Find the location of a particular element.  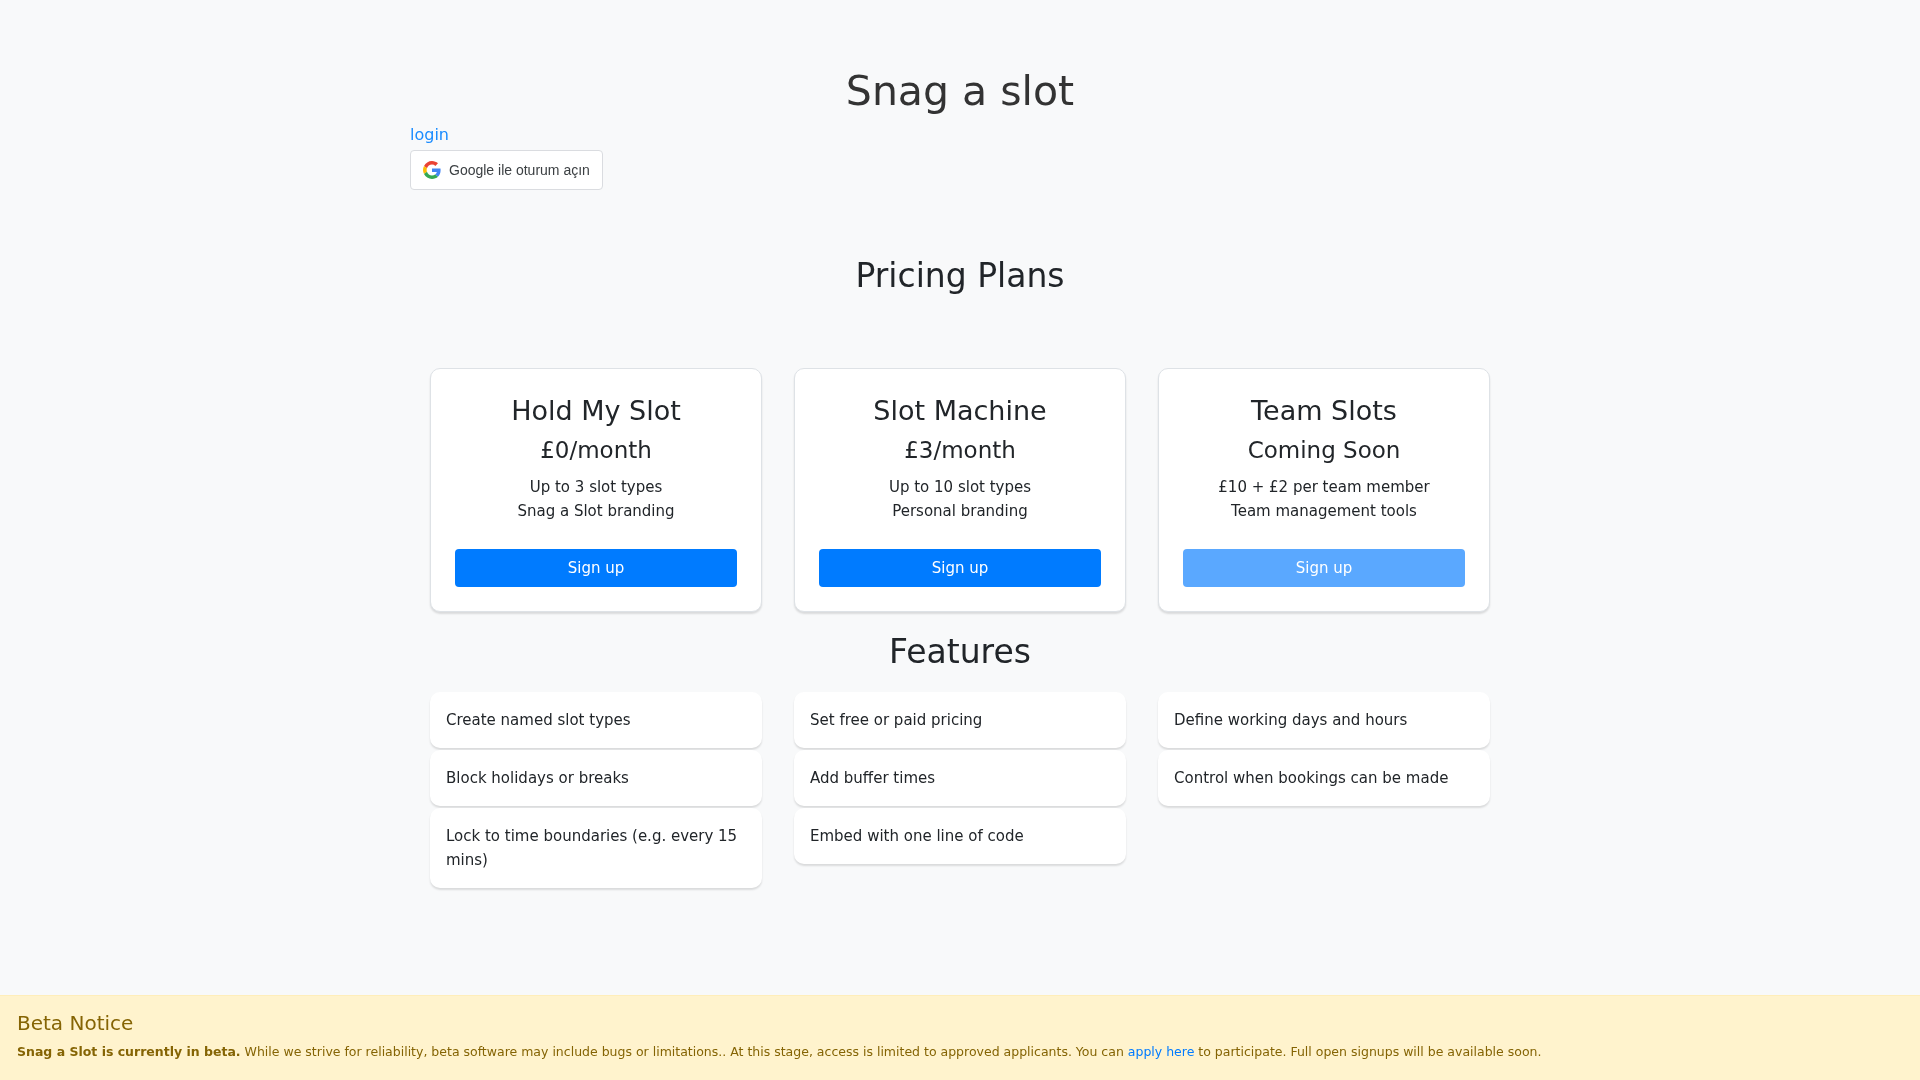

feature-card: Lock to time boundaries (e.g. every 15 mins) is located at coordinates (596, 848).